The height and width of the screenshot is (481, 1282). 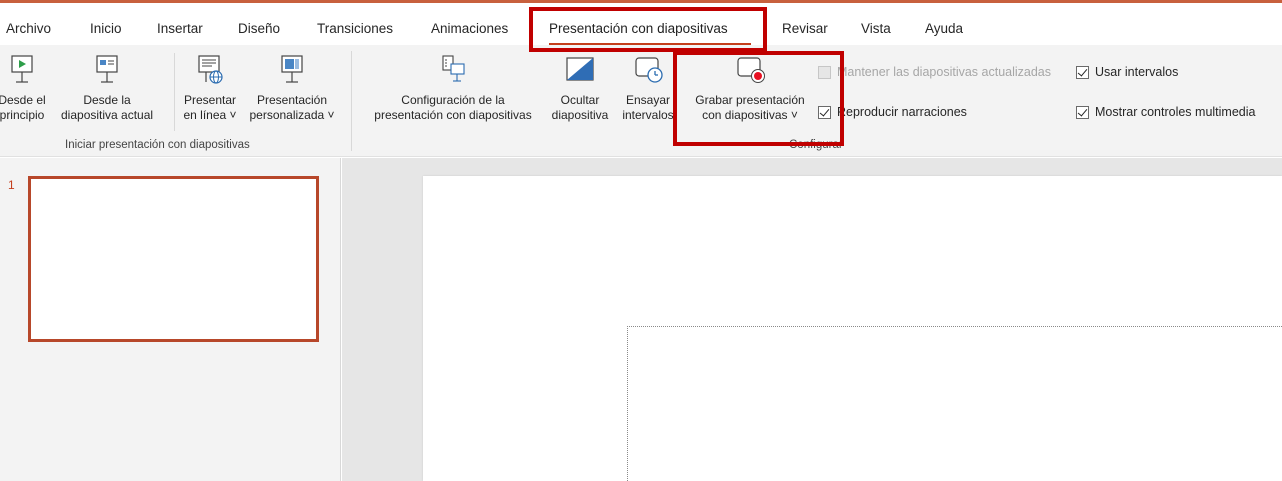 What do you see at coordinates (469, 28) in the screenshot?
I see `tab-animaciones: Animaciones` at bounding box center [469, 28].